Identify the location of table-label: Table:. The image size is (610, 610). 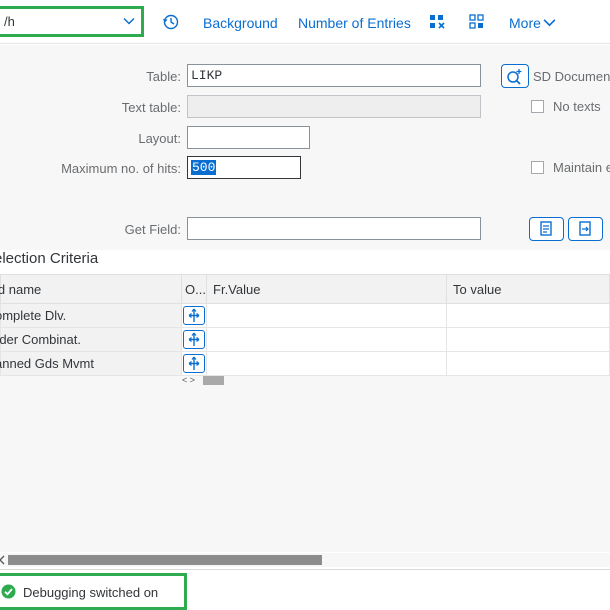
(163, 76).